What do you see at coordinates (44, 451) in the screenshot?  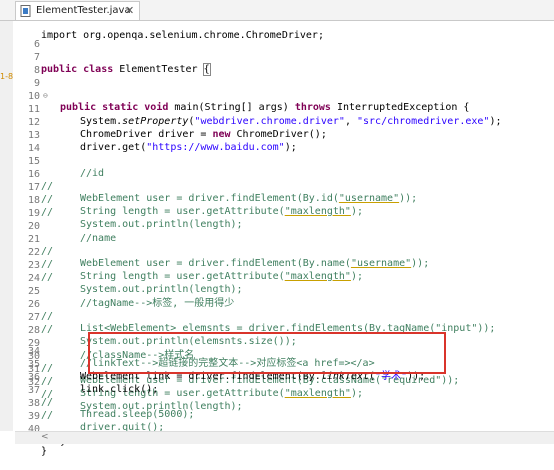 I see `code-text: }` at bounding box center [44, 451].